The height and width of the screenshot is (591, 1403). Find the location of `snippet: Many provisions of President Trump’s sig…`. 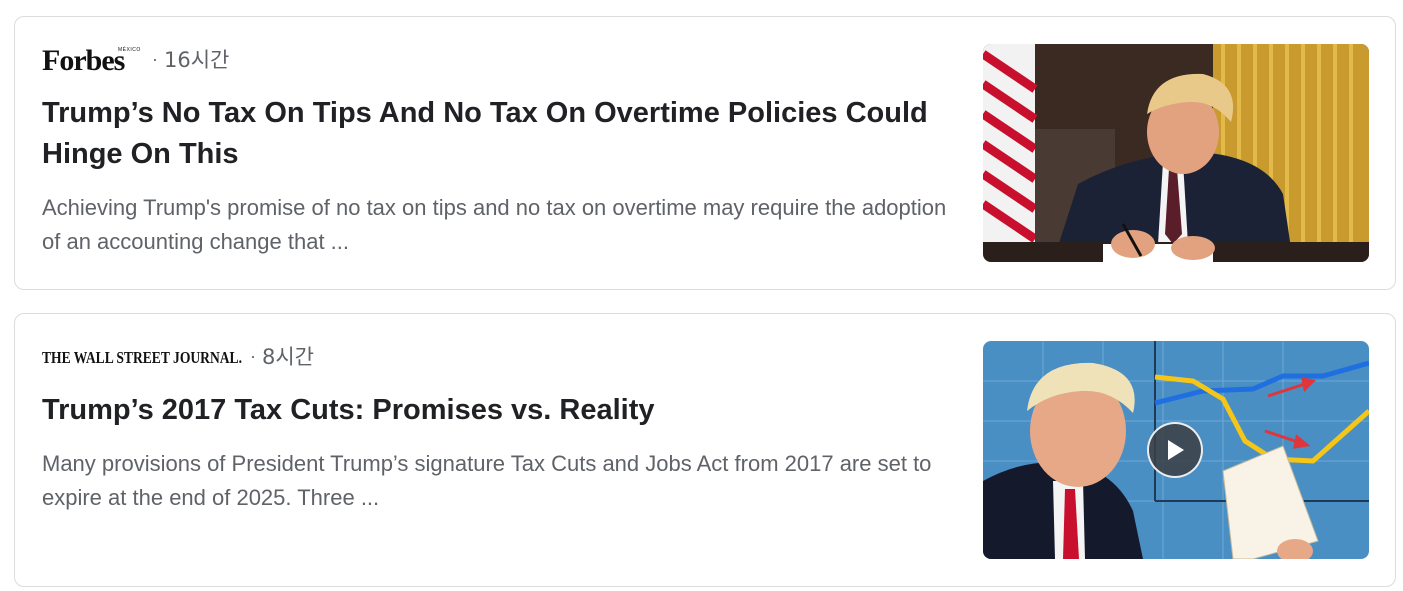

snippet: Many provisions of President Trump’s sig… is located at coordinates (487, 480).